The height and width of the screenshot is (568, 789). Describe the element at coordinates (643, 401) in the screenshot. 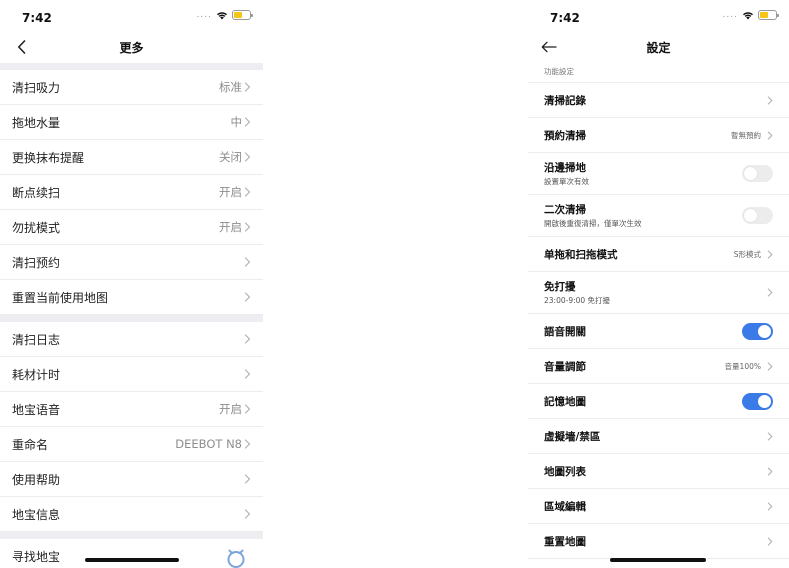

I see `row-text: 記憶地圖` at that location.